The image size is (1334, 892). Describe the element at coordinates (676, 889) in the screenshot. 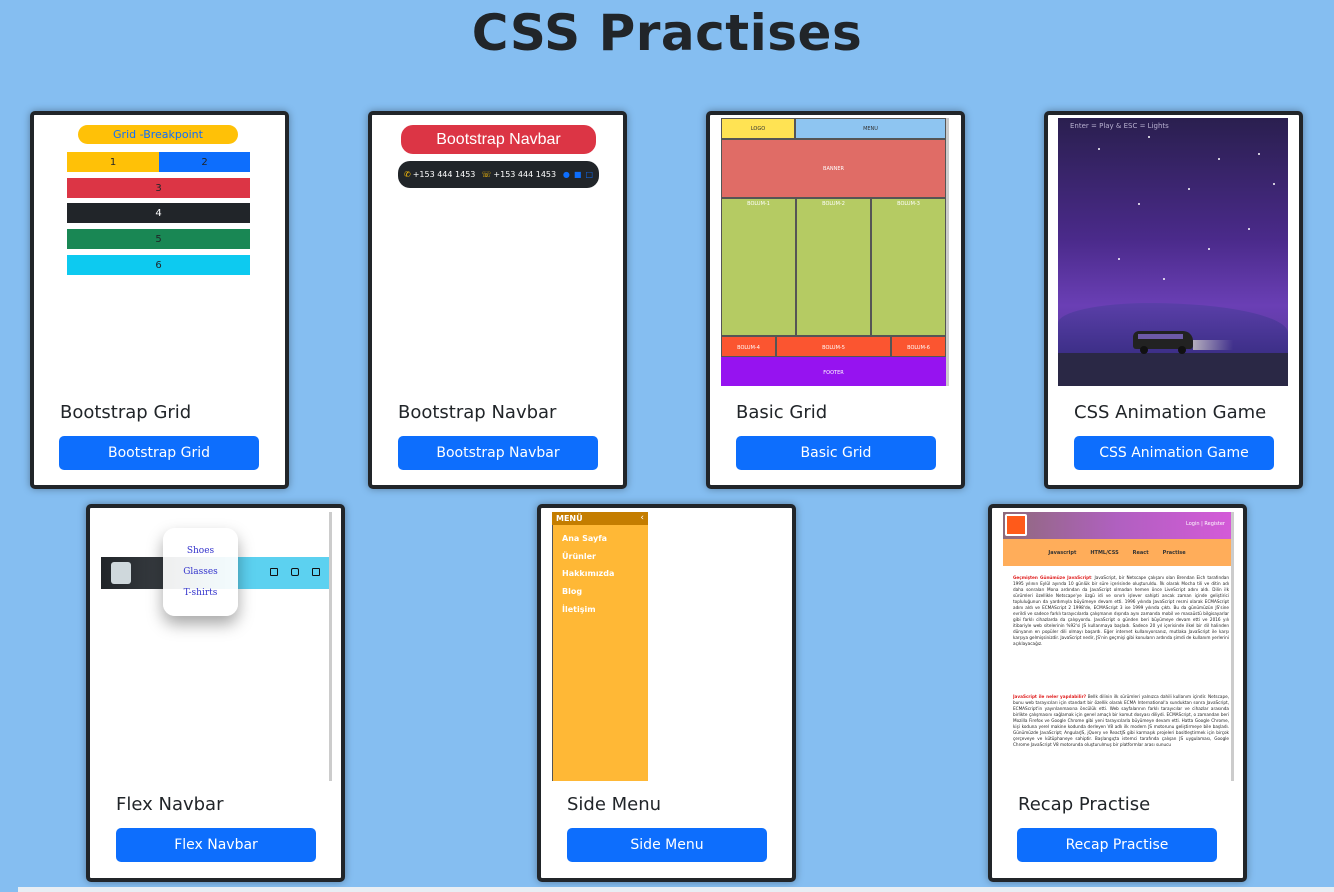

I see `bottom-scrollbar` at that location.